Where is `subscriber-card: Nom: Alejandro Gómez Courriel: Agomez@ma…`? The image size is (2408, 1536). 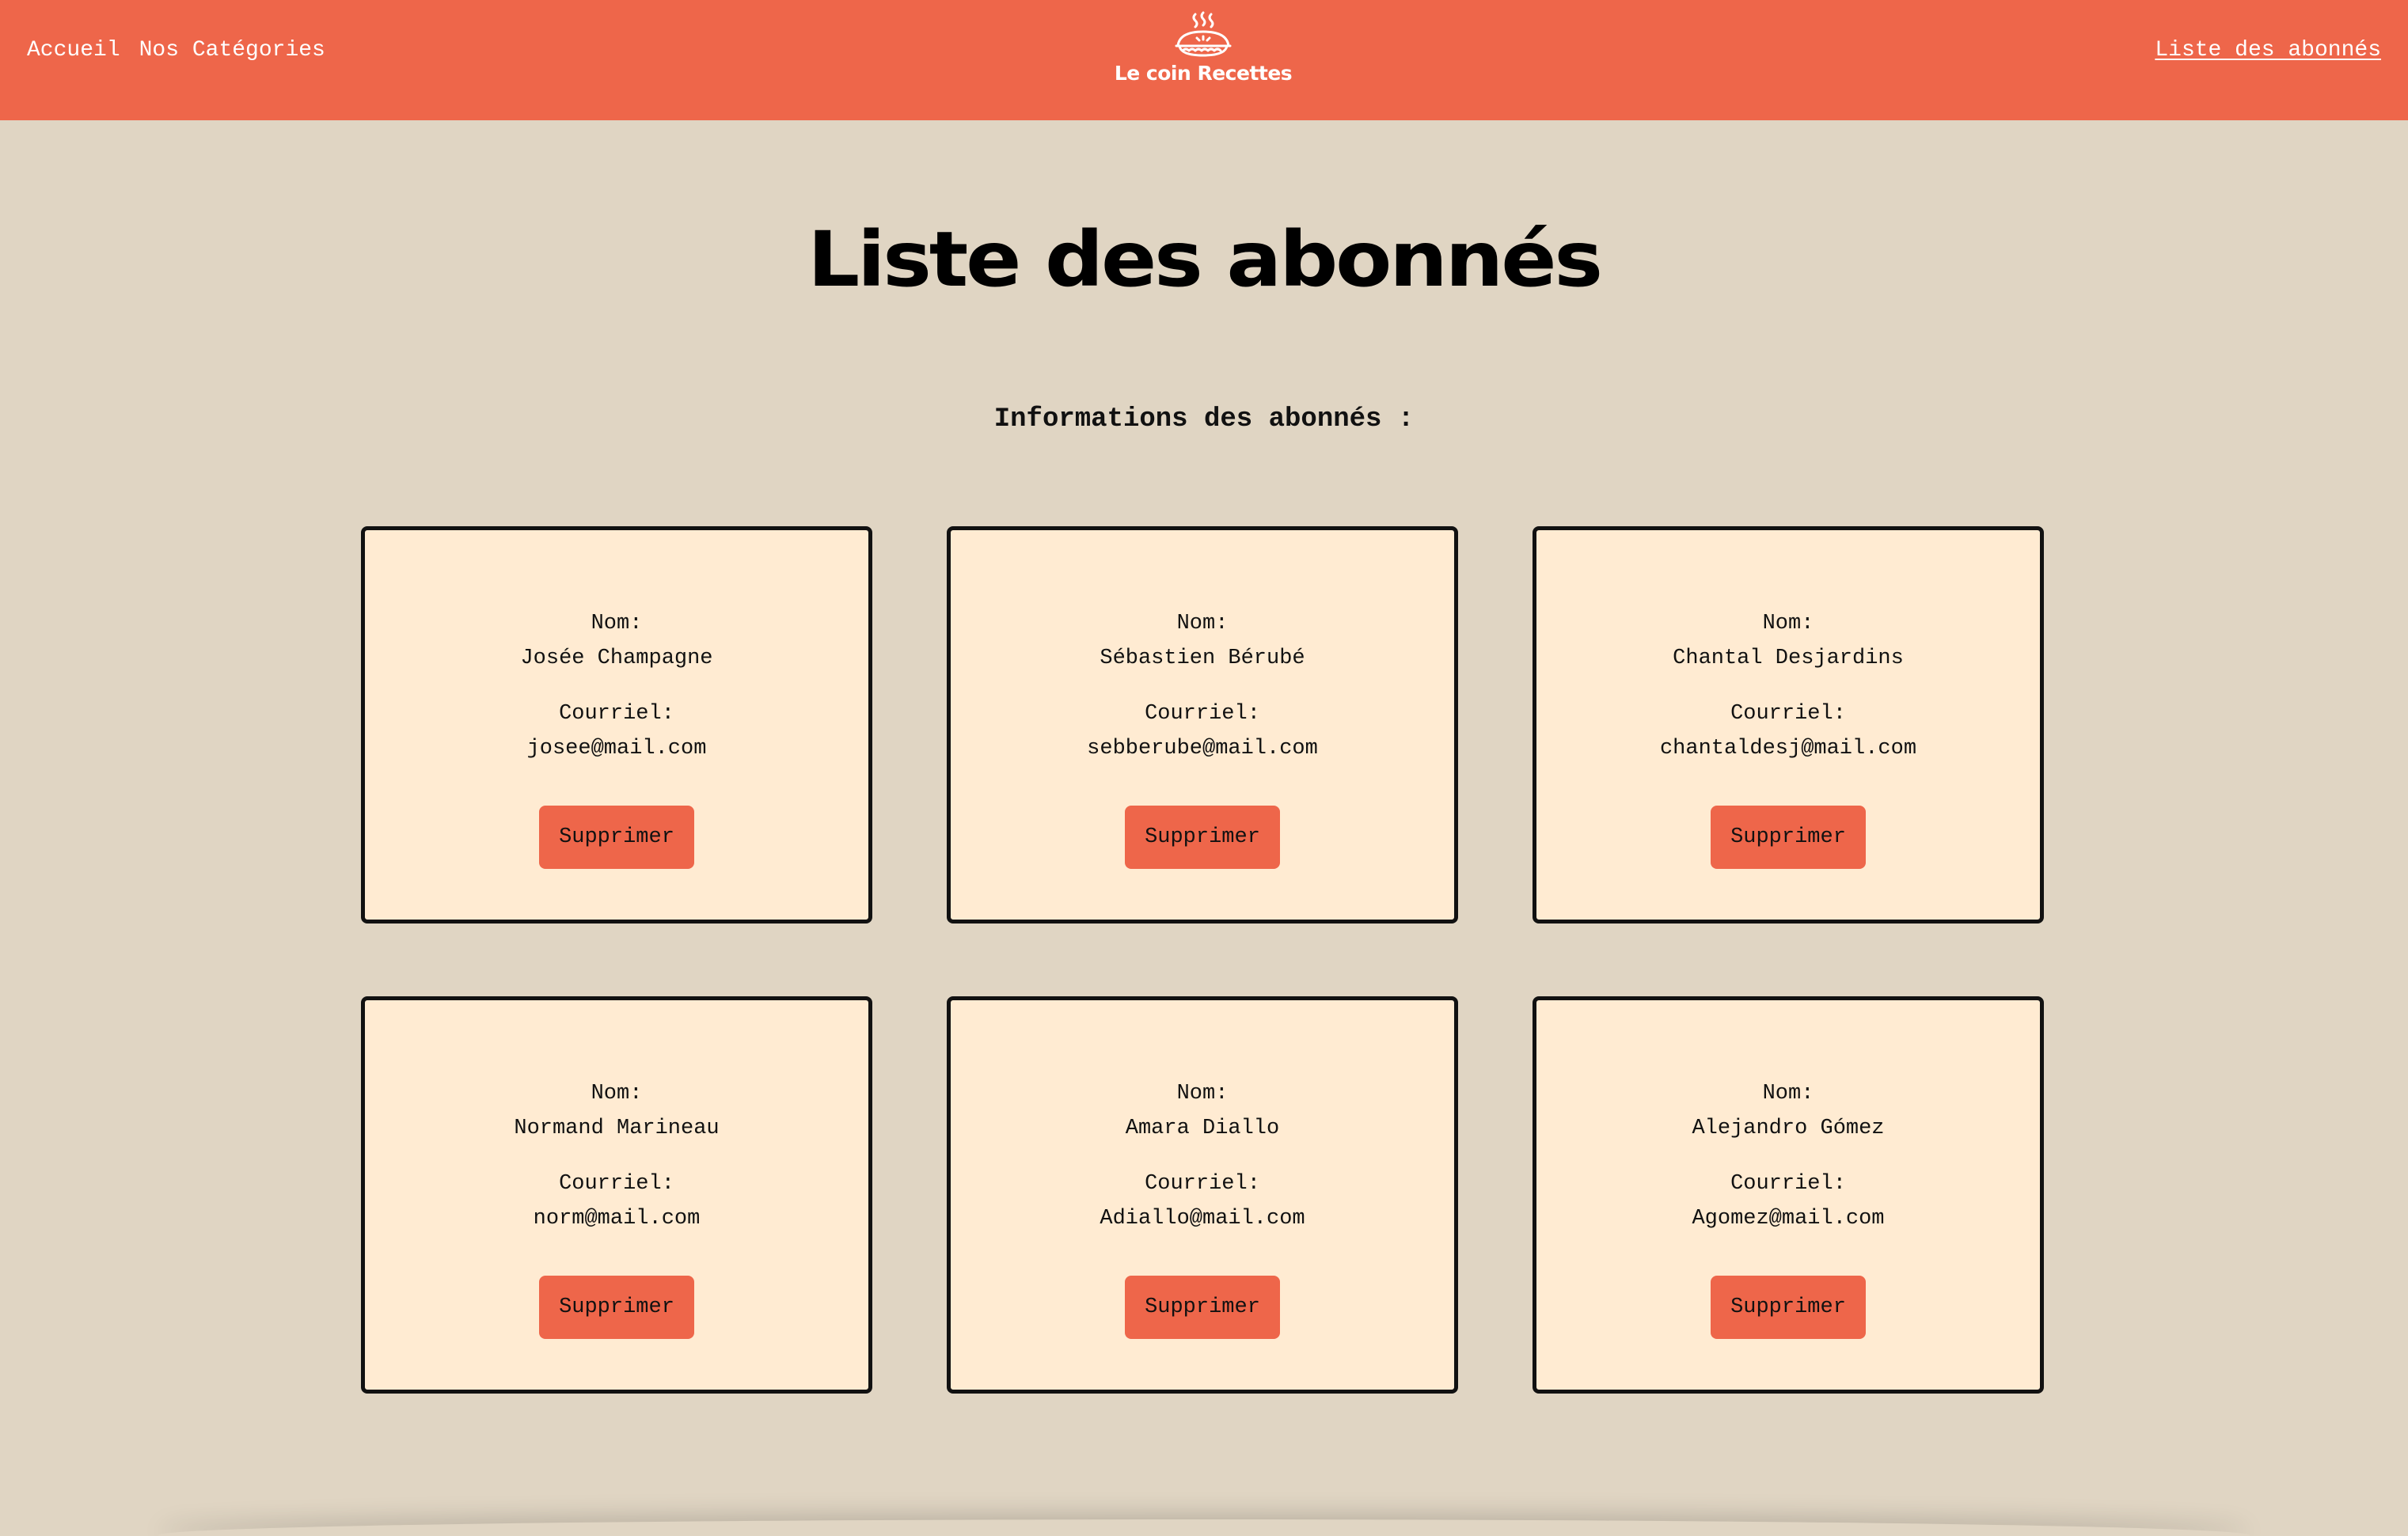 subscriber-card: Nom: Alejandro Gómez Courriel: Agomez@ma… is located at coordinates (1788, 1195).